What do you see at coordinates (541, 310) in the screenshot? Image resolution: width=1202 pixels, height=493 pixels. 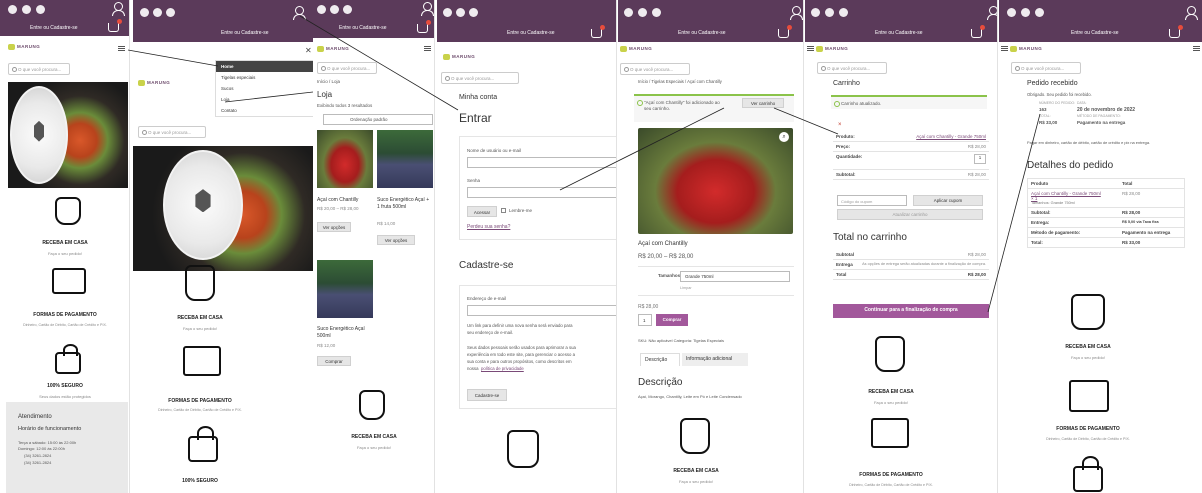 I see `email-input` at bounding box center [541, 310].